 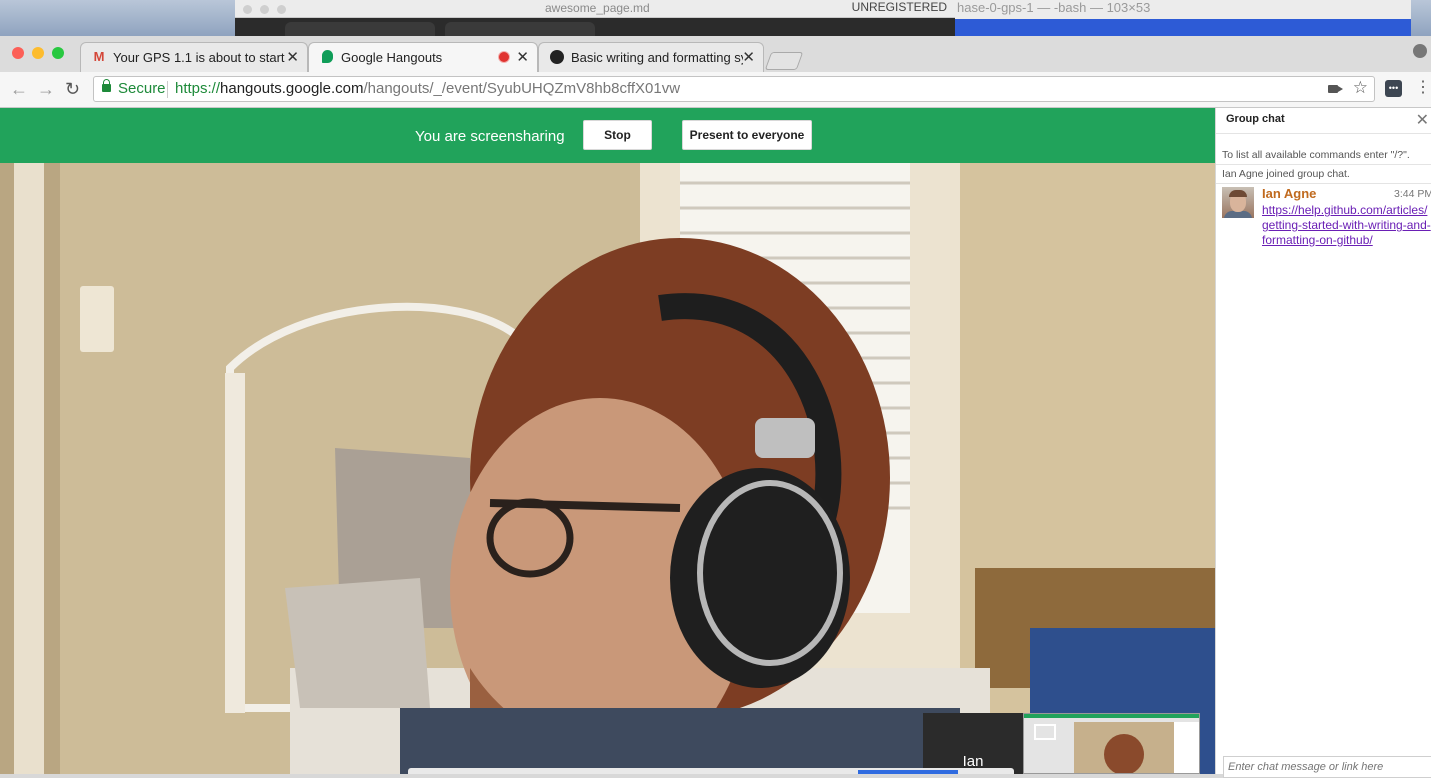 I want to click on stop-button: Stop, so click(x=617, y=135).